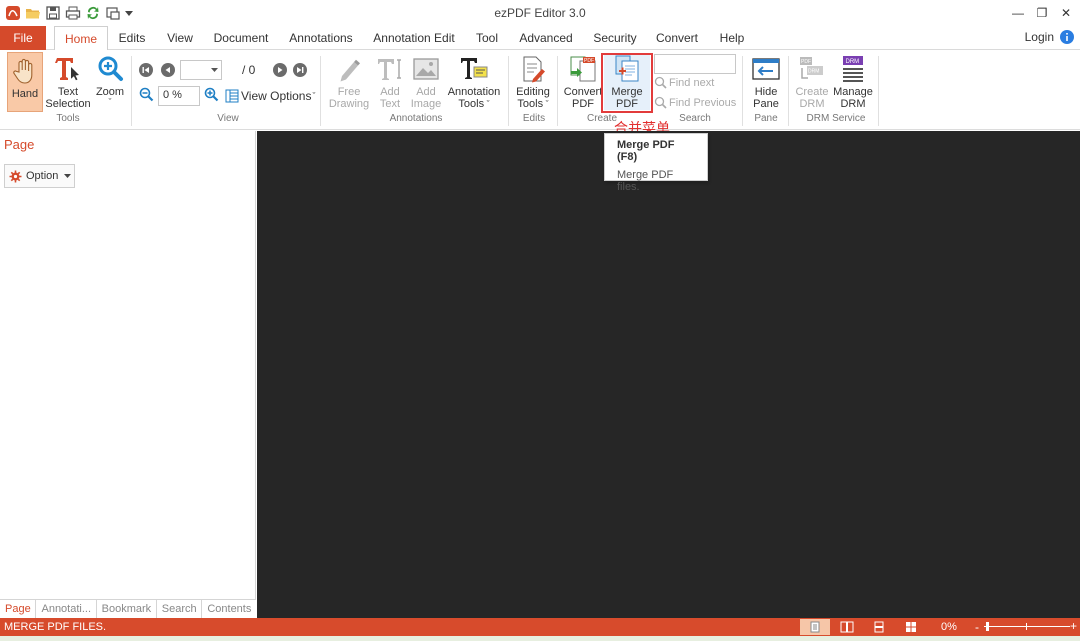  Describe the element at coordinates (132, 38) in the screenshot. I see `tab-edits: Edits` at that location.